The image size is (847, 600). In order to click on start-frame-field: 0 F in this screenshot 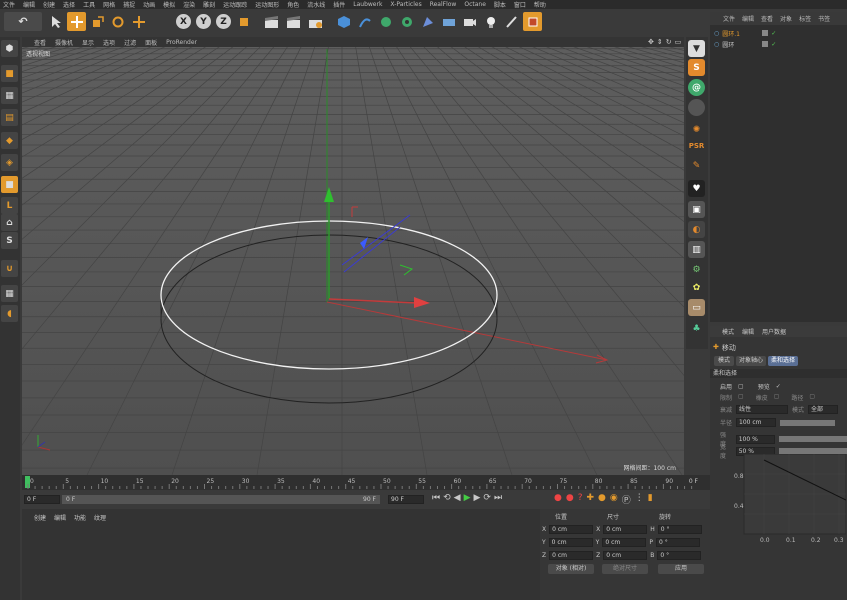, I will do `click(42, 499)`.